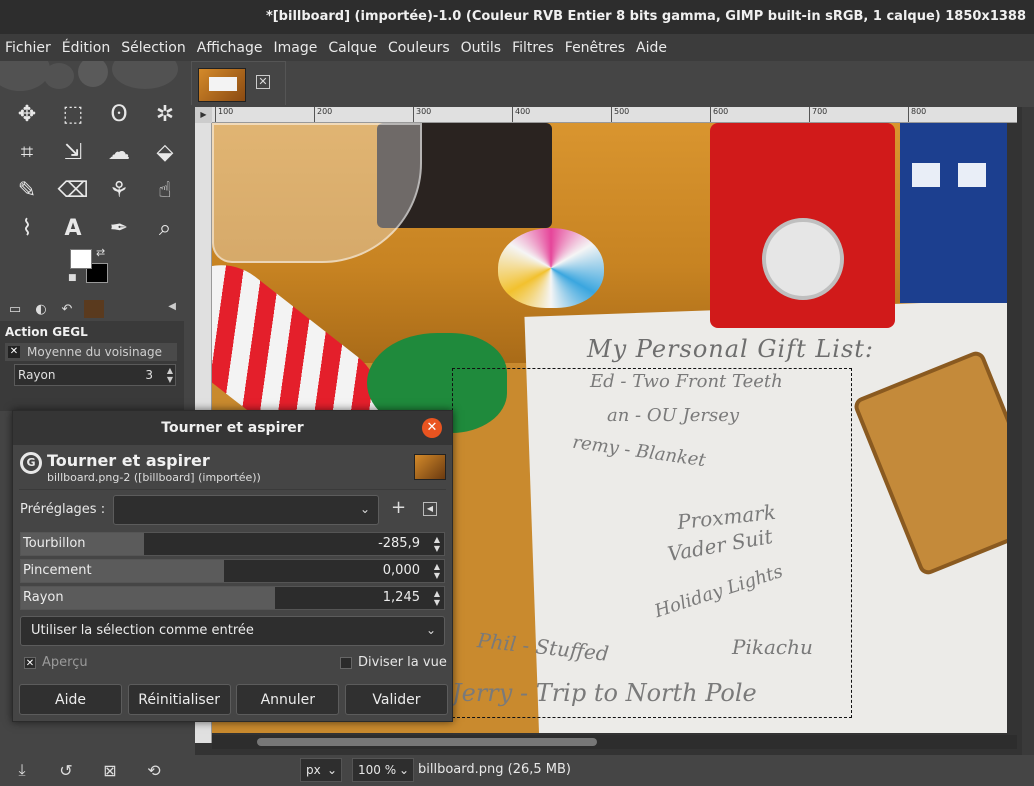 The width and height of the screenshot is (1034, 786). Describe the element at coordinates (153, 48) in the screenshot. I see `menu-selection: Sélection` at that location.